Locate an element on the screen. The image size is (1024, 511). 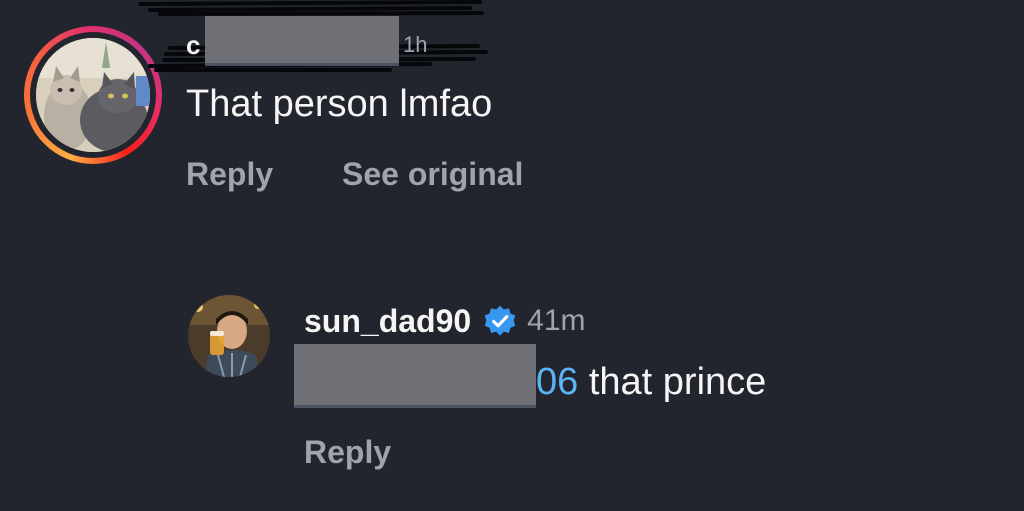
comment-timestamp: 1h is located at coordinates (415, 44).